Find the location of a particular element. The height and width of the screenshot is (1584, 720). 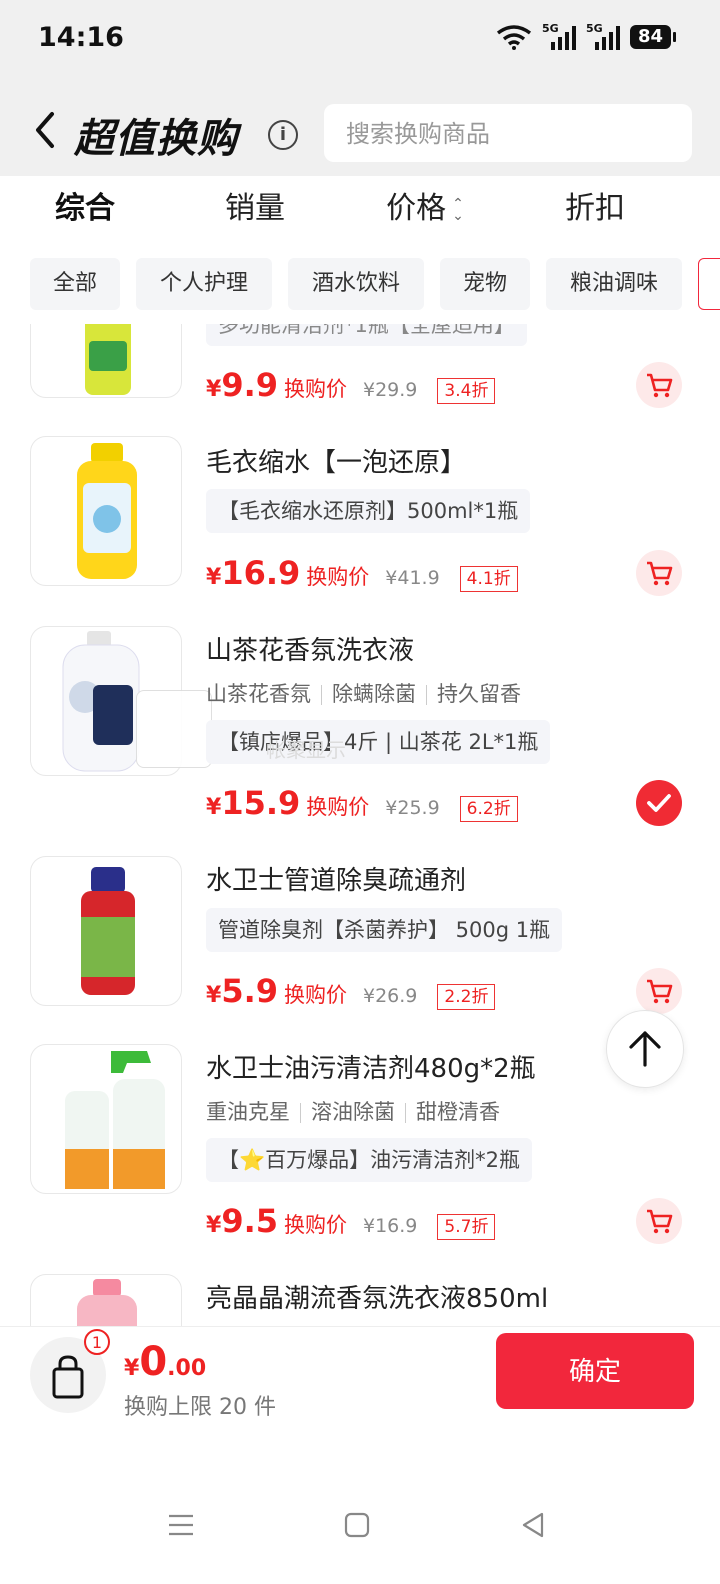

total-price: ¥0.00 is located at coordinates (165, 1362).